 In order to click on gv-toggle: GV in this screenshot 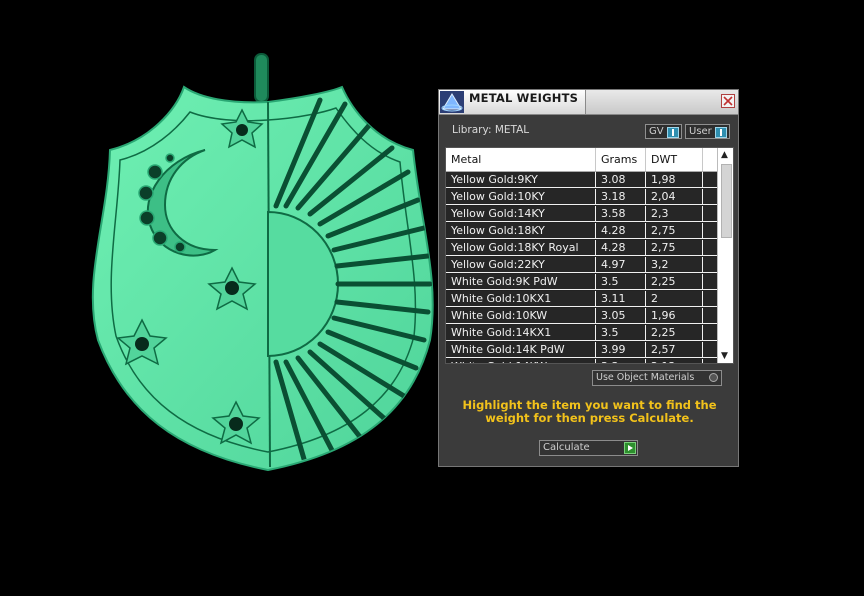, I will do `click(663, 131)`.